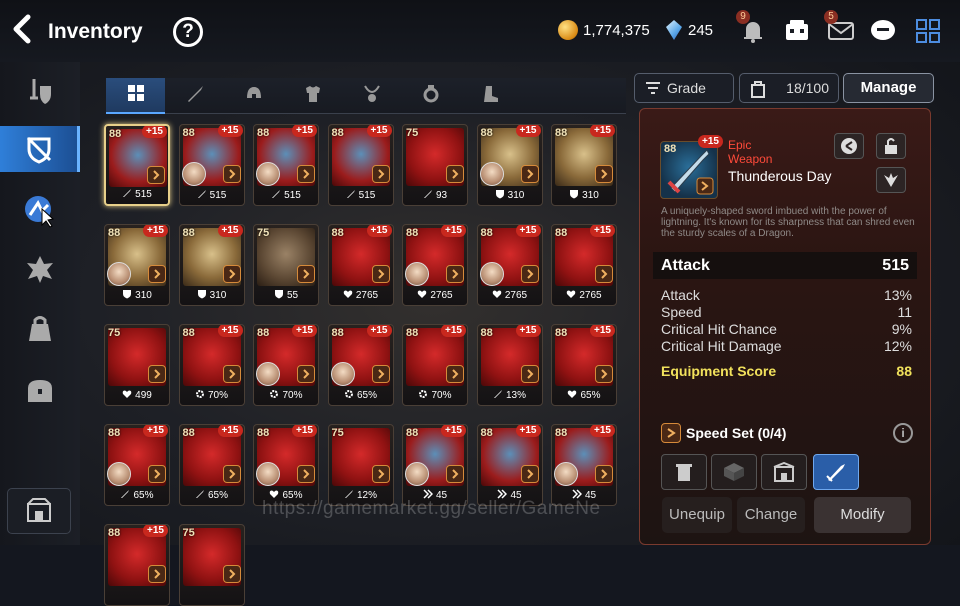 This screenshot has width=960, height=606. I want to click on nav-materials, so click(40, 329).